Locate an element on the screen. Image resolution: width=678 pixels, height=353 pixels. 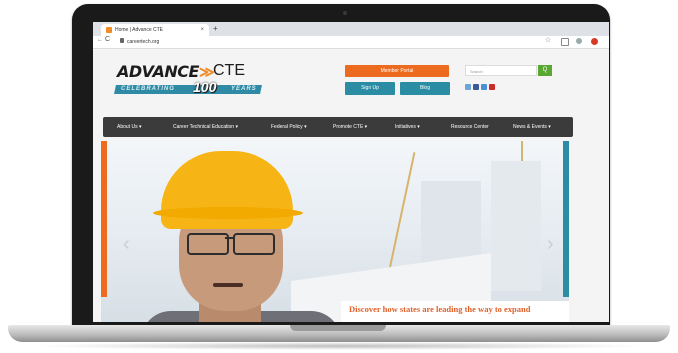
logo-word-cte: CTE is located at coordinates (229, 70).